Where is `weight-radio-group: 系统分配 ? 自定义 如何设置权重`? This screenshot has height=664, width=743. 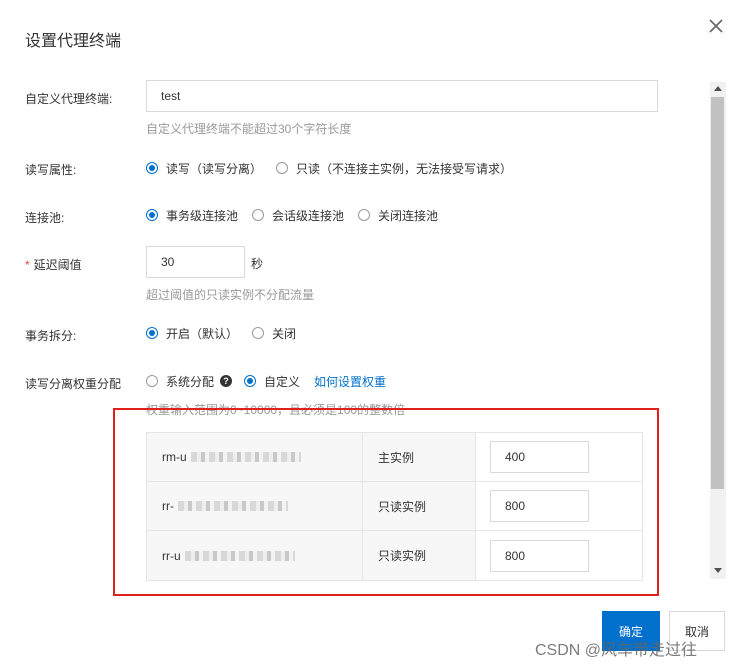 weight-radio-group: 系统分配 ? 自定义 如何设置权重 is located at coordinates (266, 381).